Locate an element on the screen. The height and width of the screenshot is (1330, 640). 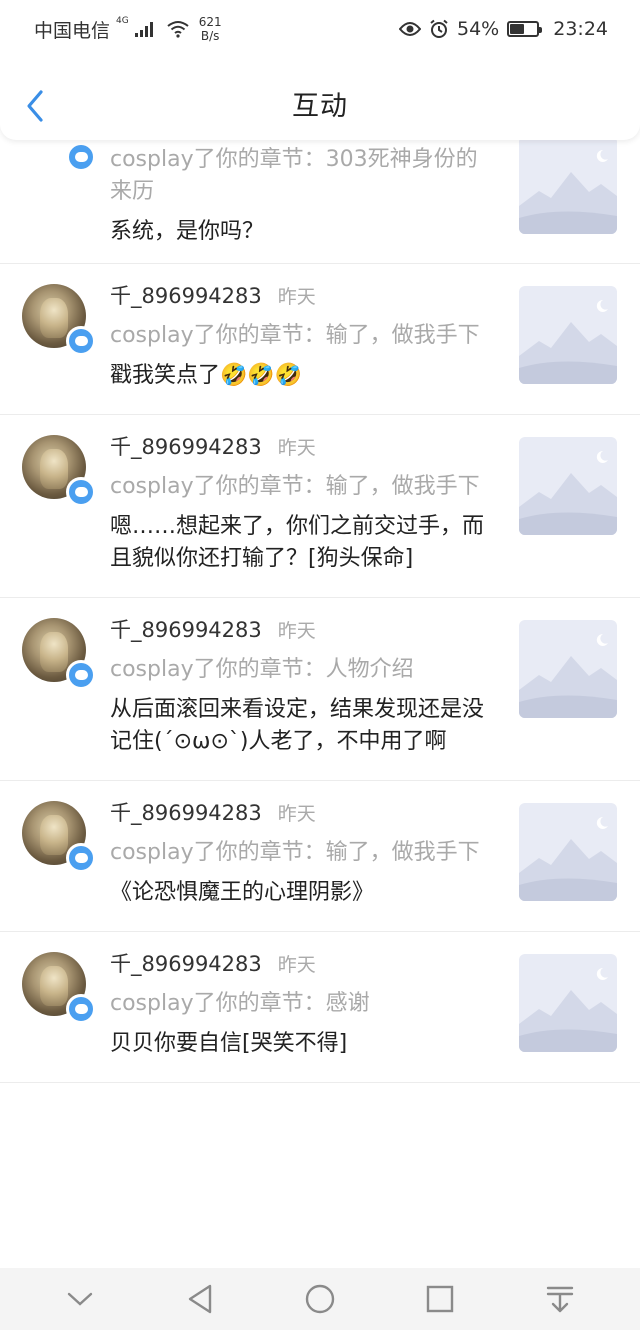
speed-unit: B/s is located at coordinates (210, 36).